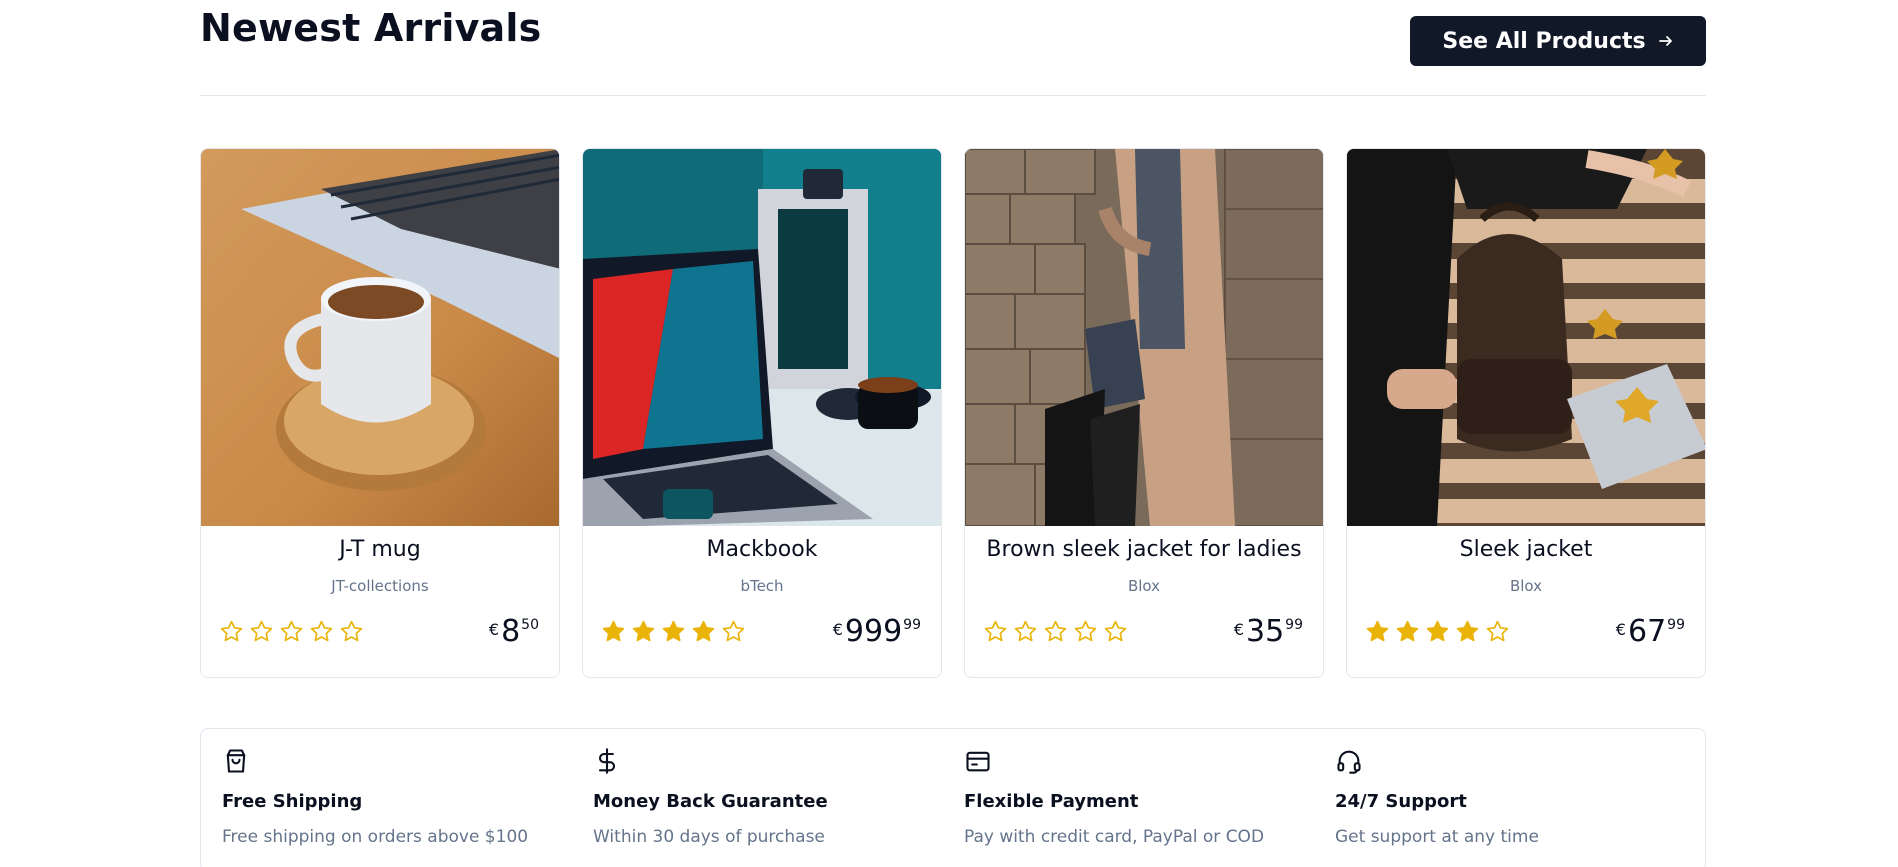 The width and height of the screenshot is (1898, 867). I want to click on see-all-products-label: See All Products, so click(1544, 41).